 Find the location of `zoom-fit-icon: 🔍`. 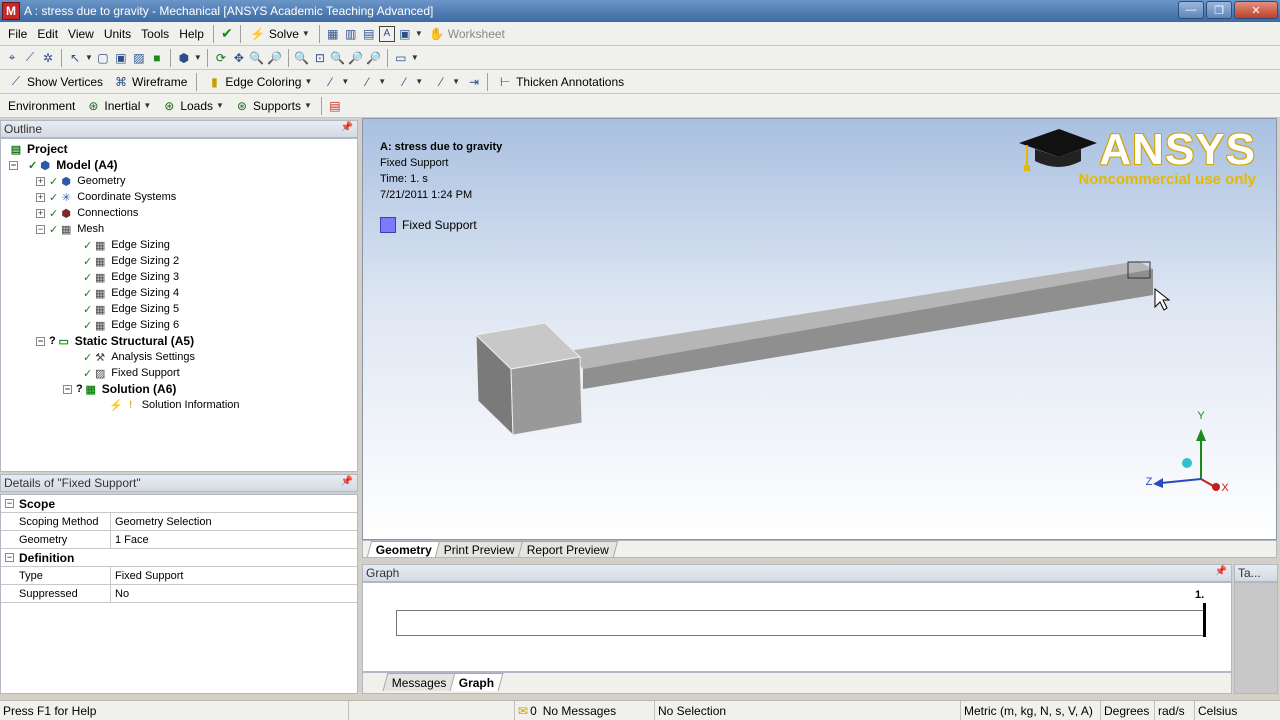

zoom-fit-icon: 🔍 is located at coordinates (302, 58).